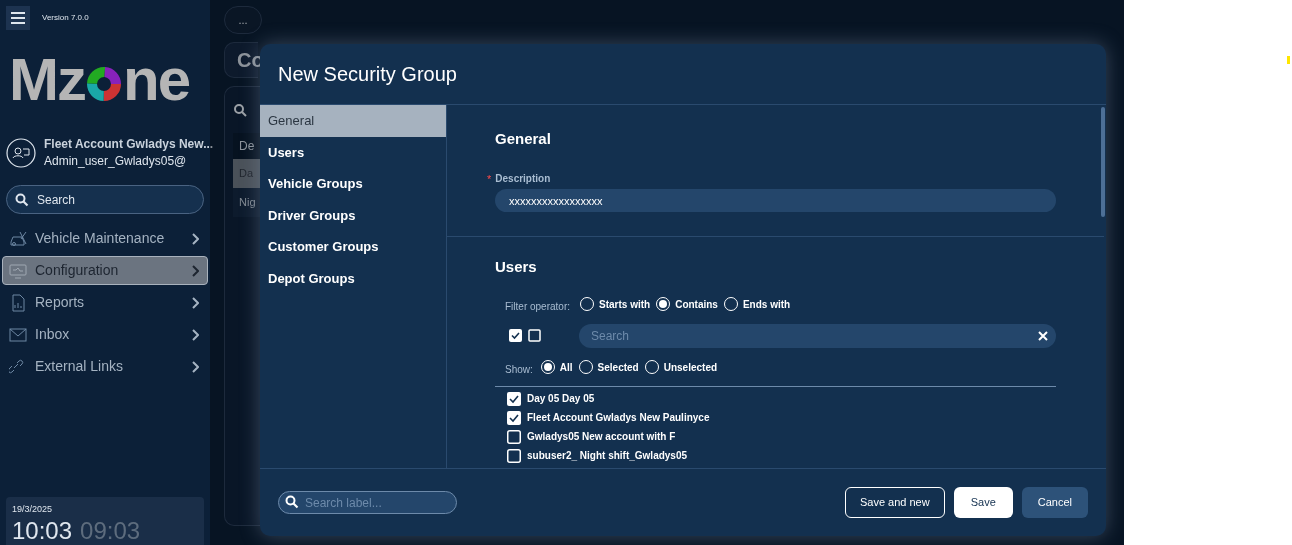  Describe the element at coordinates (781, 417) in the screenshot. I see `user-checkbox: Fleet Account Gwladys New Paulinyce` at that location.